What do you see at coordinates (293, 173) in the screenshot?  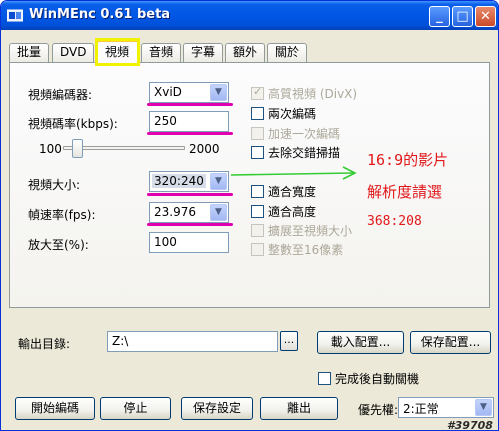 I see `annotation-arrow-icon` at bounding box center [293, 173].